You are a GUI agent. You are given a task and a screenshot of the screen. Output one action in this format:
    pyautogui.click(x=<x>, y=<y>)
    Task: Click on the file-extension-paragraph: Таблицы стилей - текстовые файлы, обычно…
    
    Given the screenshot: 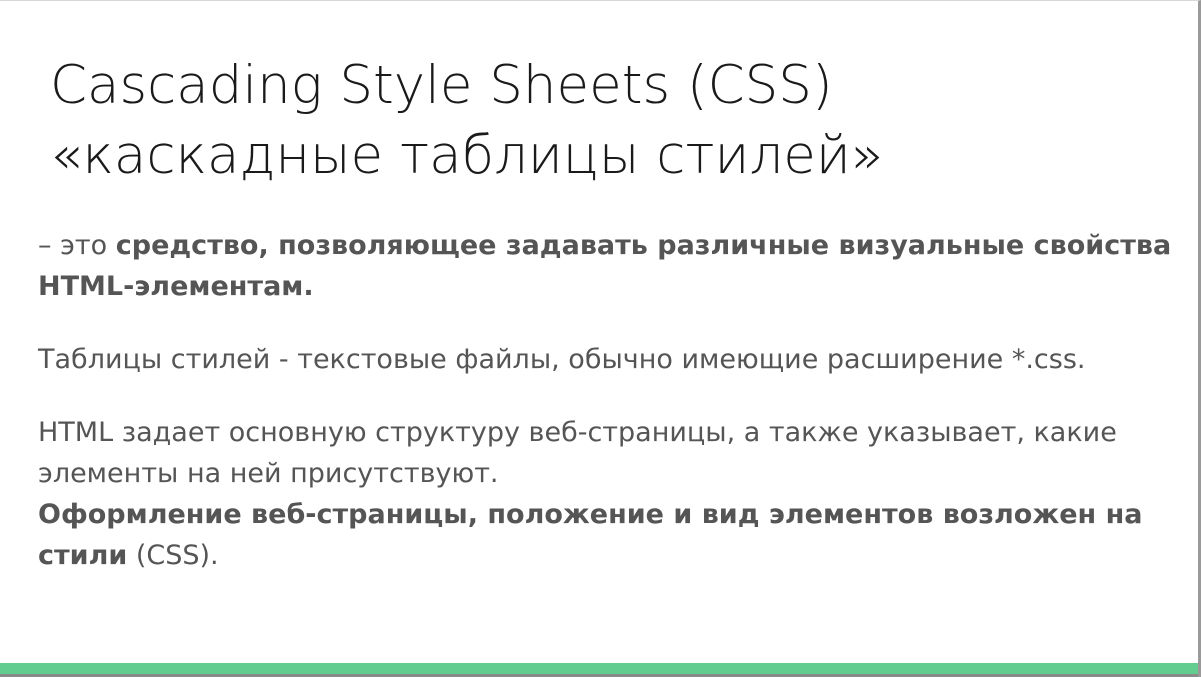 What is the action you would take?
    pyautogui.click(x=562, y=359)
    